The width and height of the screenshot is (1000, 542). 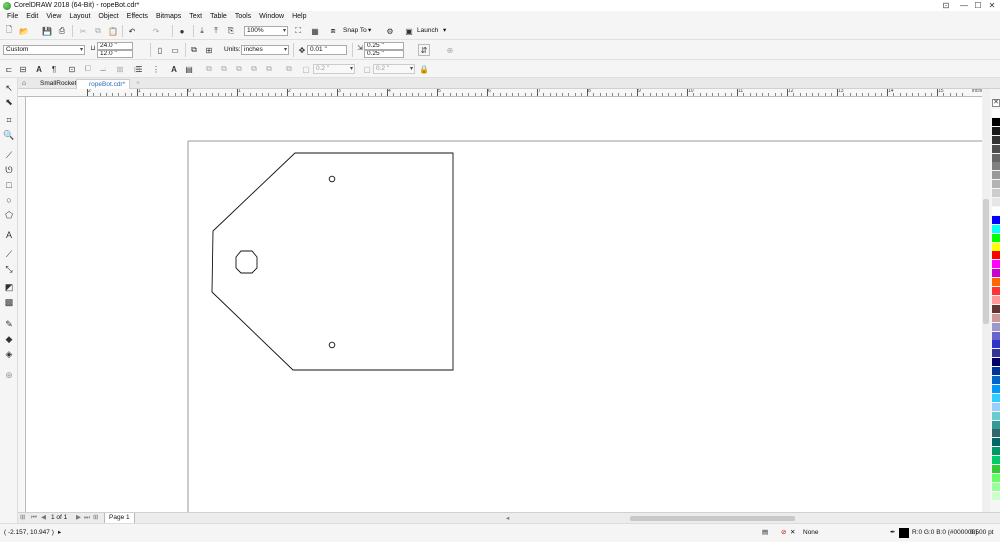 I want to click on portrait-icon: ▯, so click(x=160, y=50).